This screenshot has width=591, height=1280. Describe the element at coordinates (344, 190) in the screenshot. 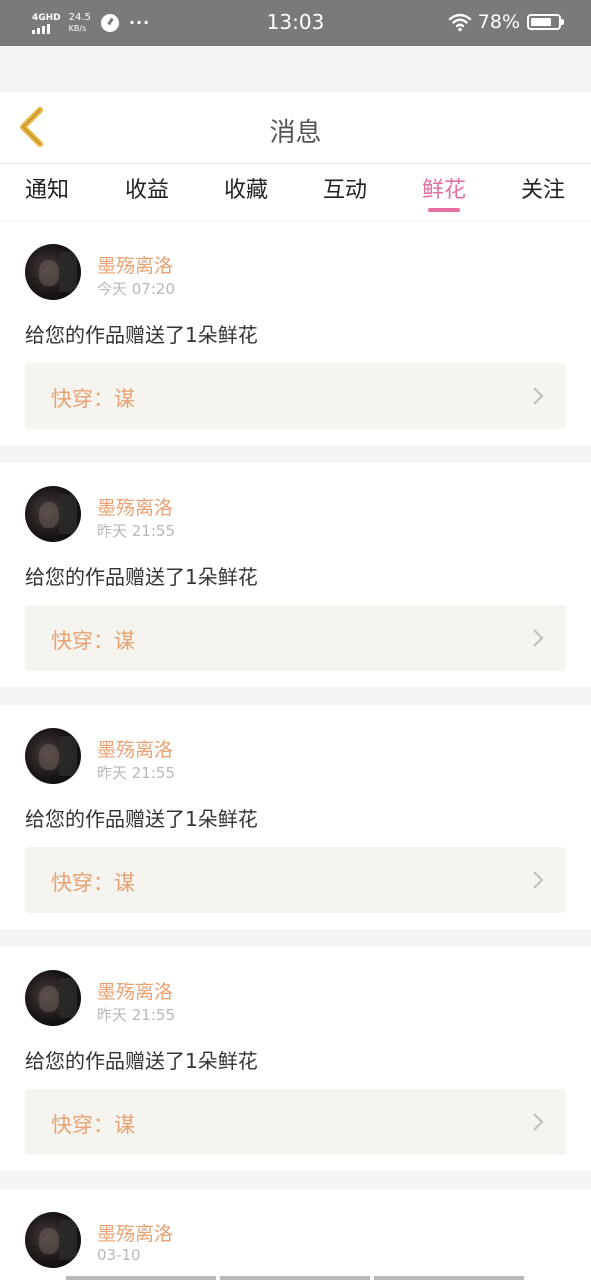

I see `tab-label: 互动` at that location.